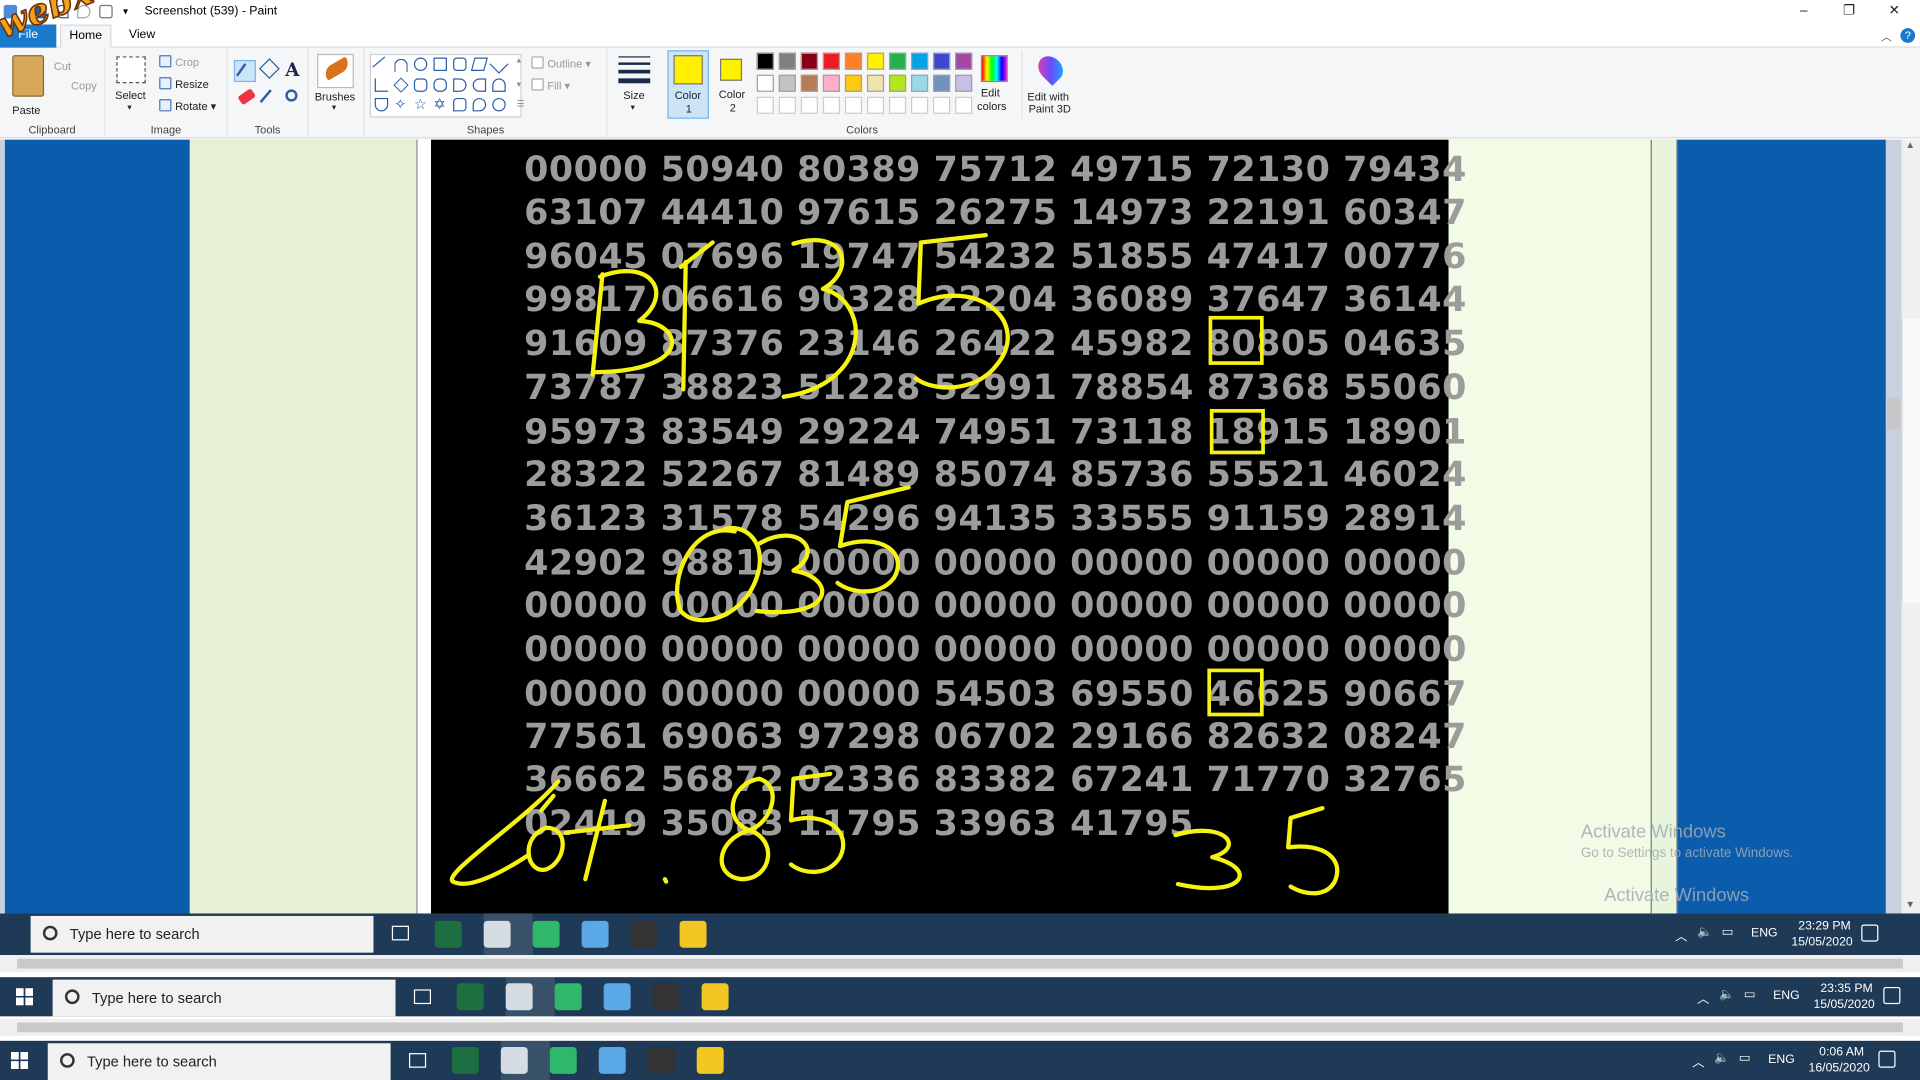  What do you see at coordinates (401, 65) in the screenshot?
I see `curve-shape-icon` at bounding box center [401, 65].